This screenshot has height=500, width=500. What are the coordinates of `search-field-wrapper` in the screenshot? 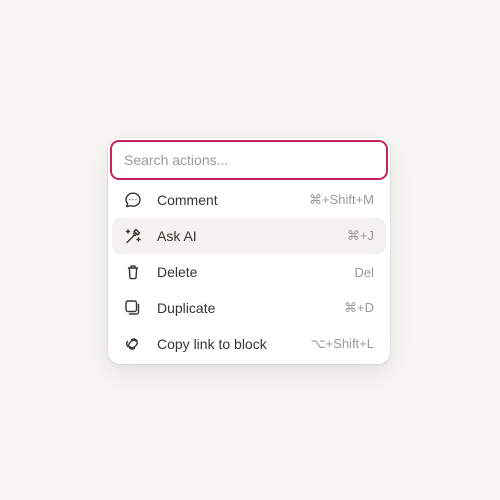 It's located at (249, 160).